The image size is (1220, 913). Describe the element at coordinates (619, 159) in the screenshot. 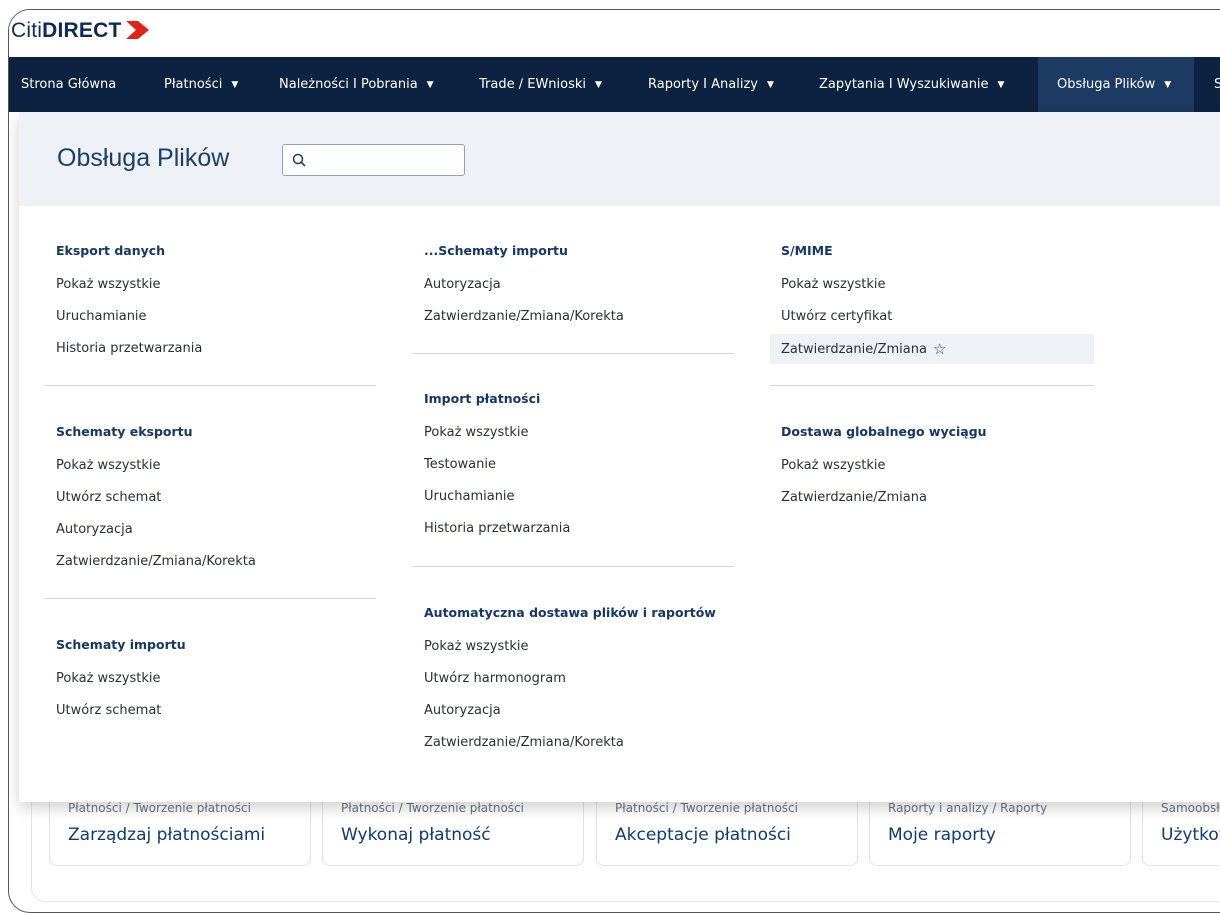

I see `mega-menu-header: Obsługa Plików` at that location.